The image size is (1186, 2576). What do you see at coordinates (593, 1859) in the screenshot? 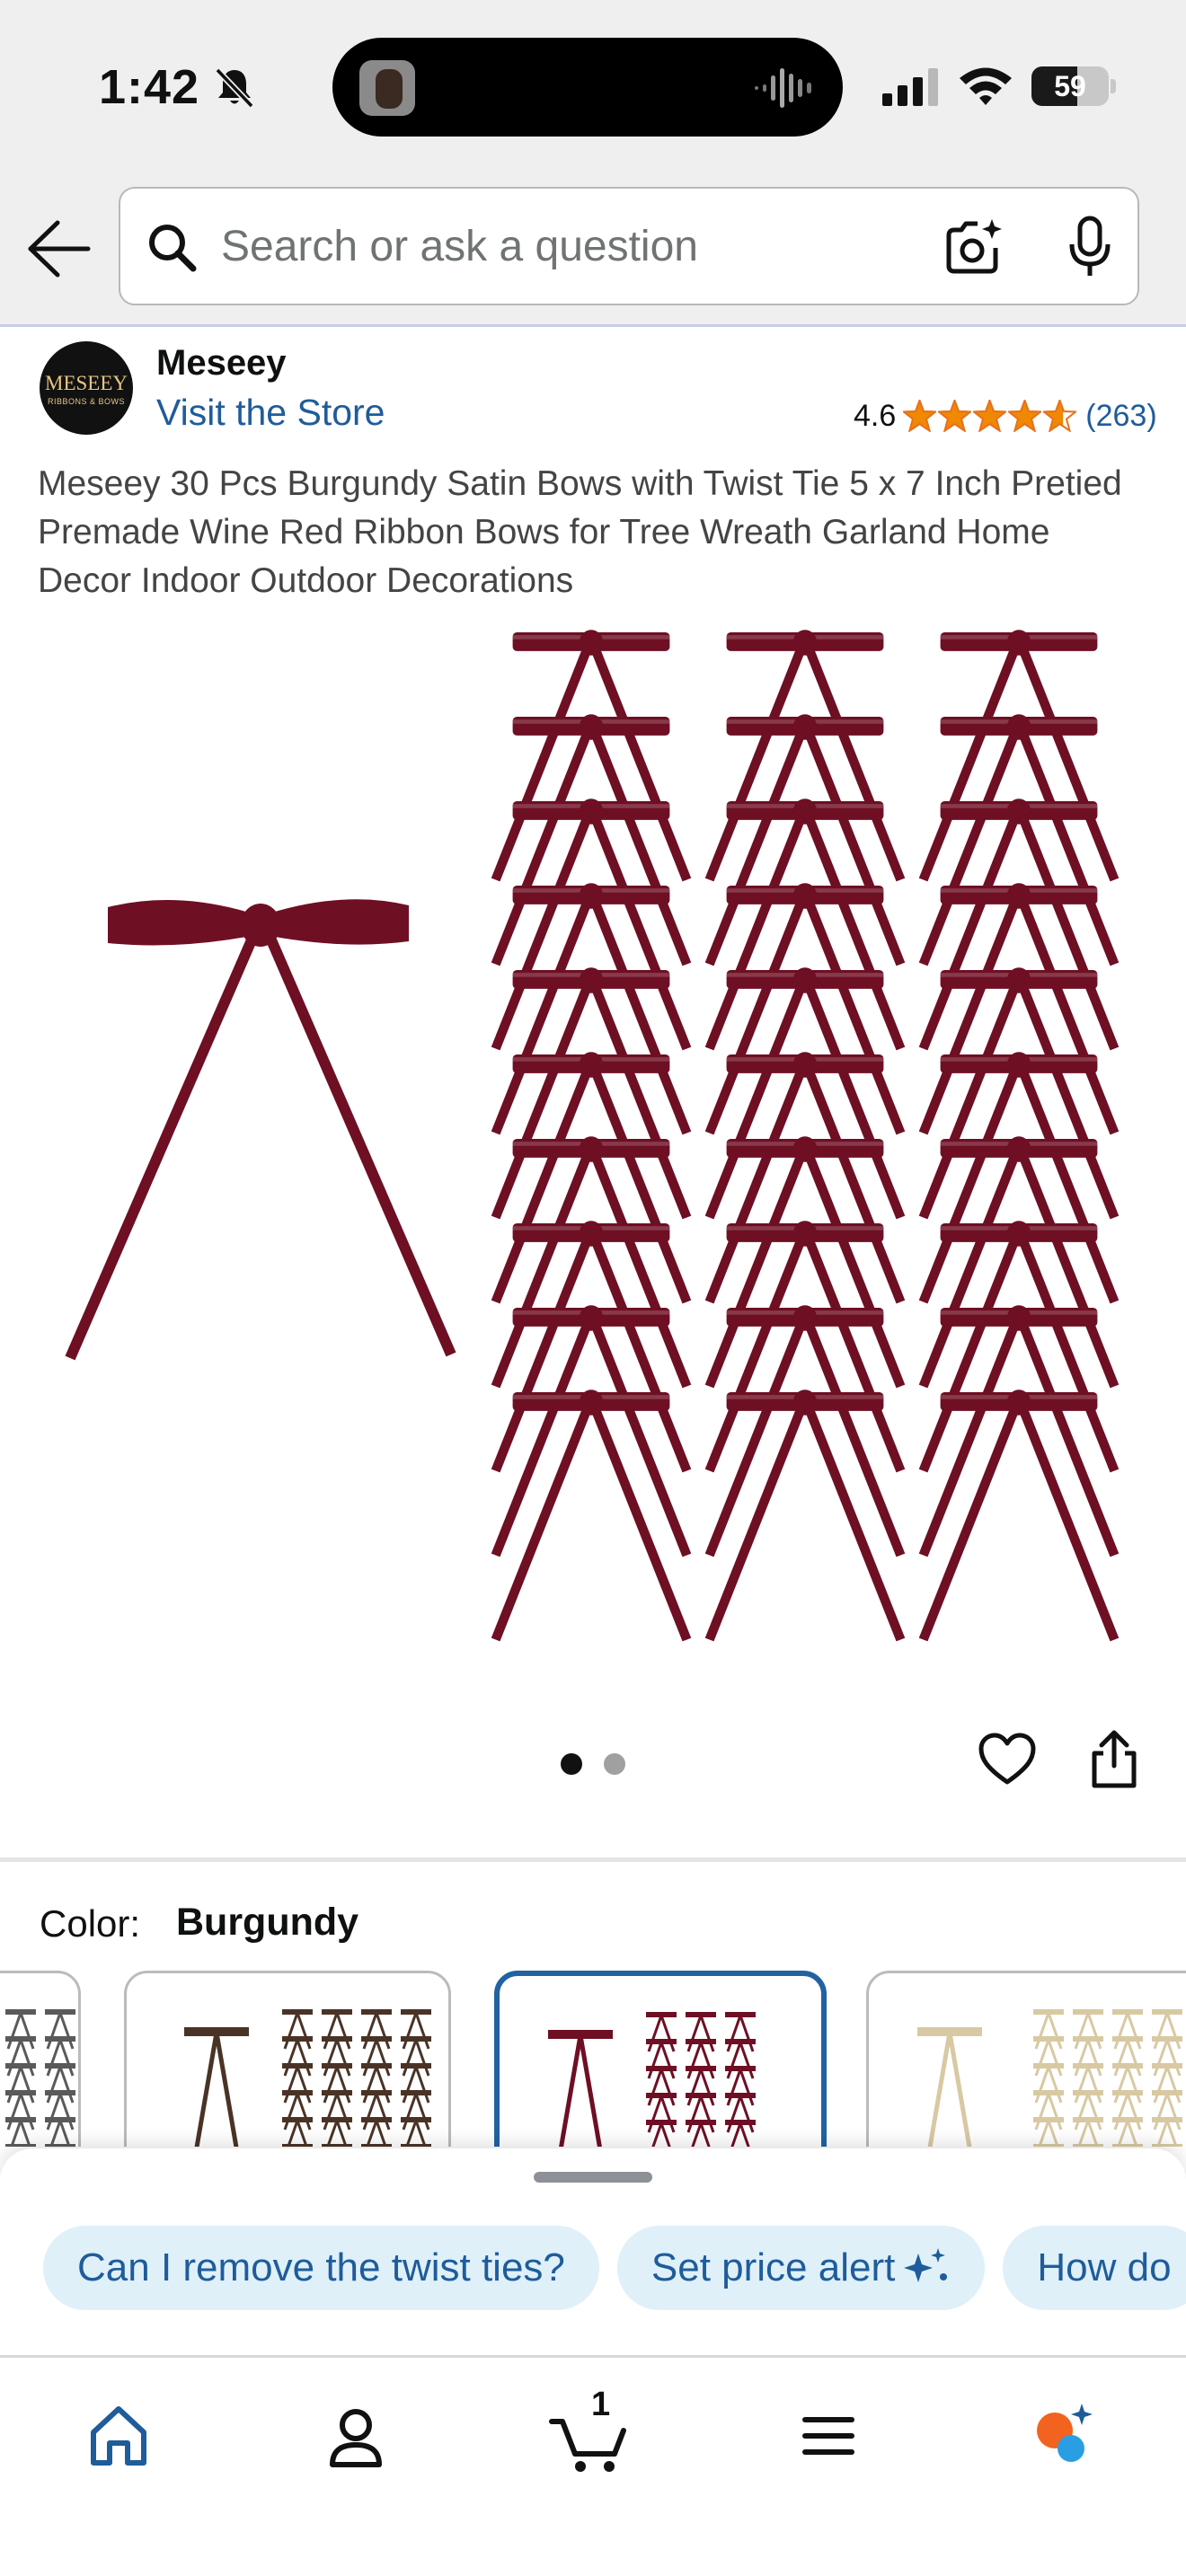
I see `section-divider` at bounding box center [593, 1859].